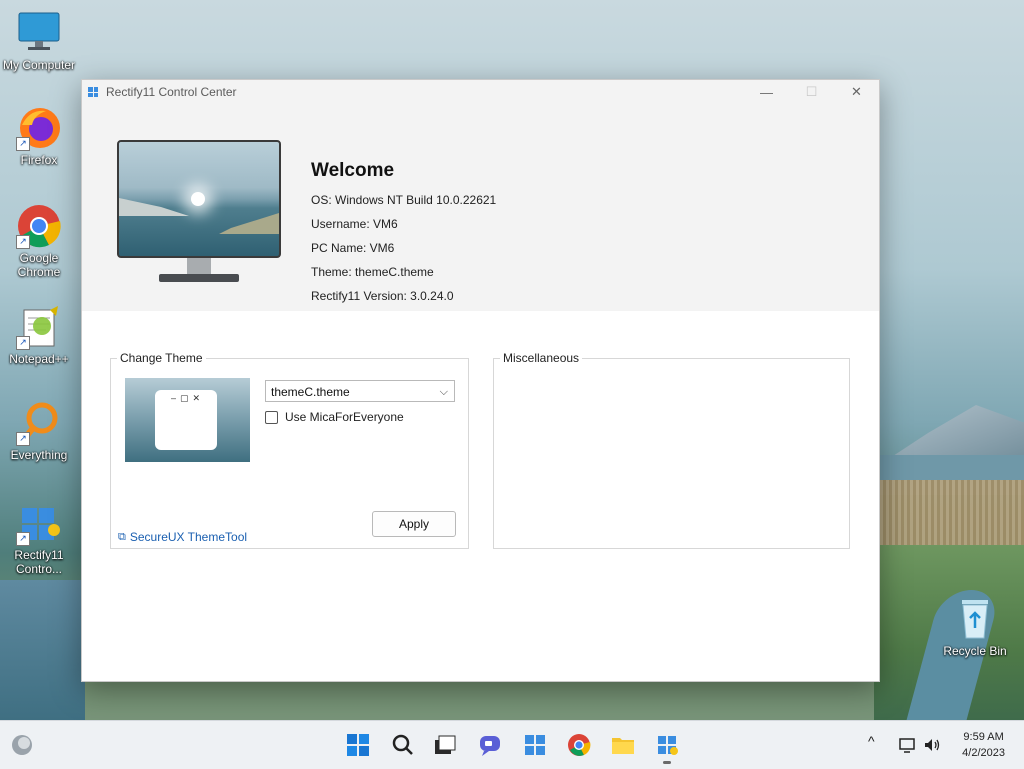 The image size is (1024, 769). I want to click on external-link-icon: ⧉, so click(122, 536).